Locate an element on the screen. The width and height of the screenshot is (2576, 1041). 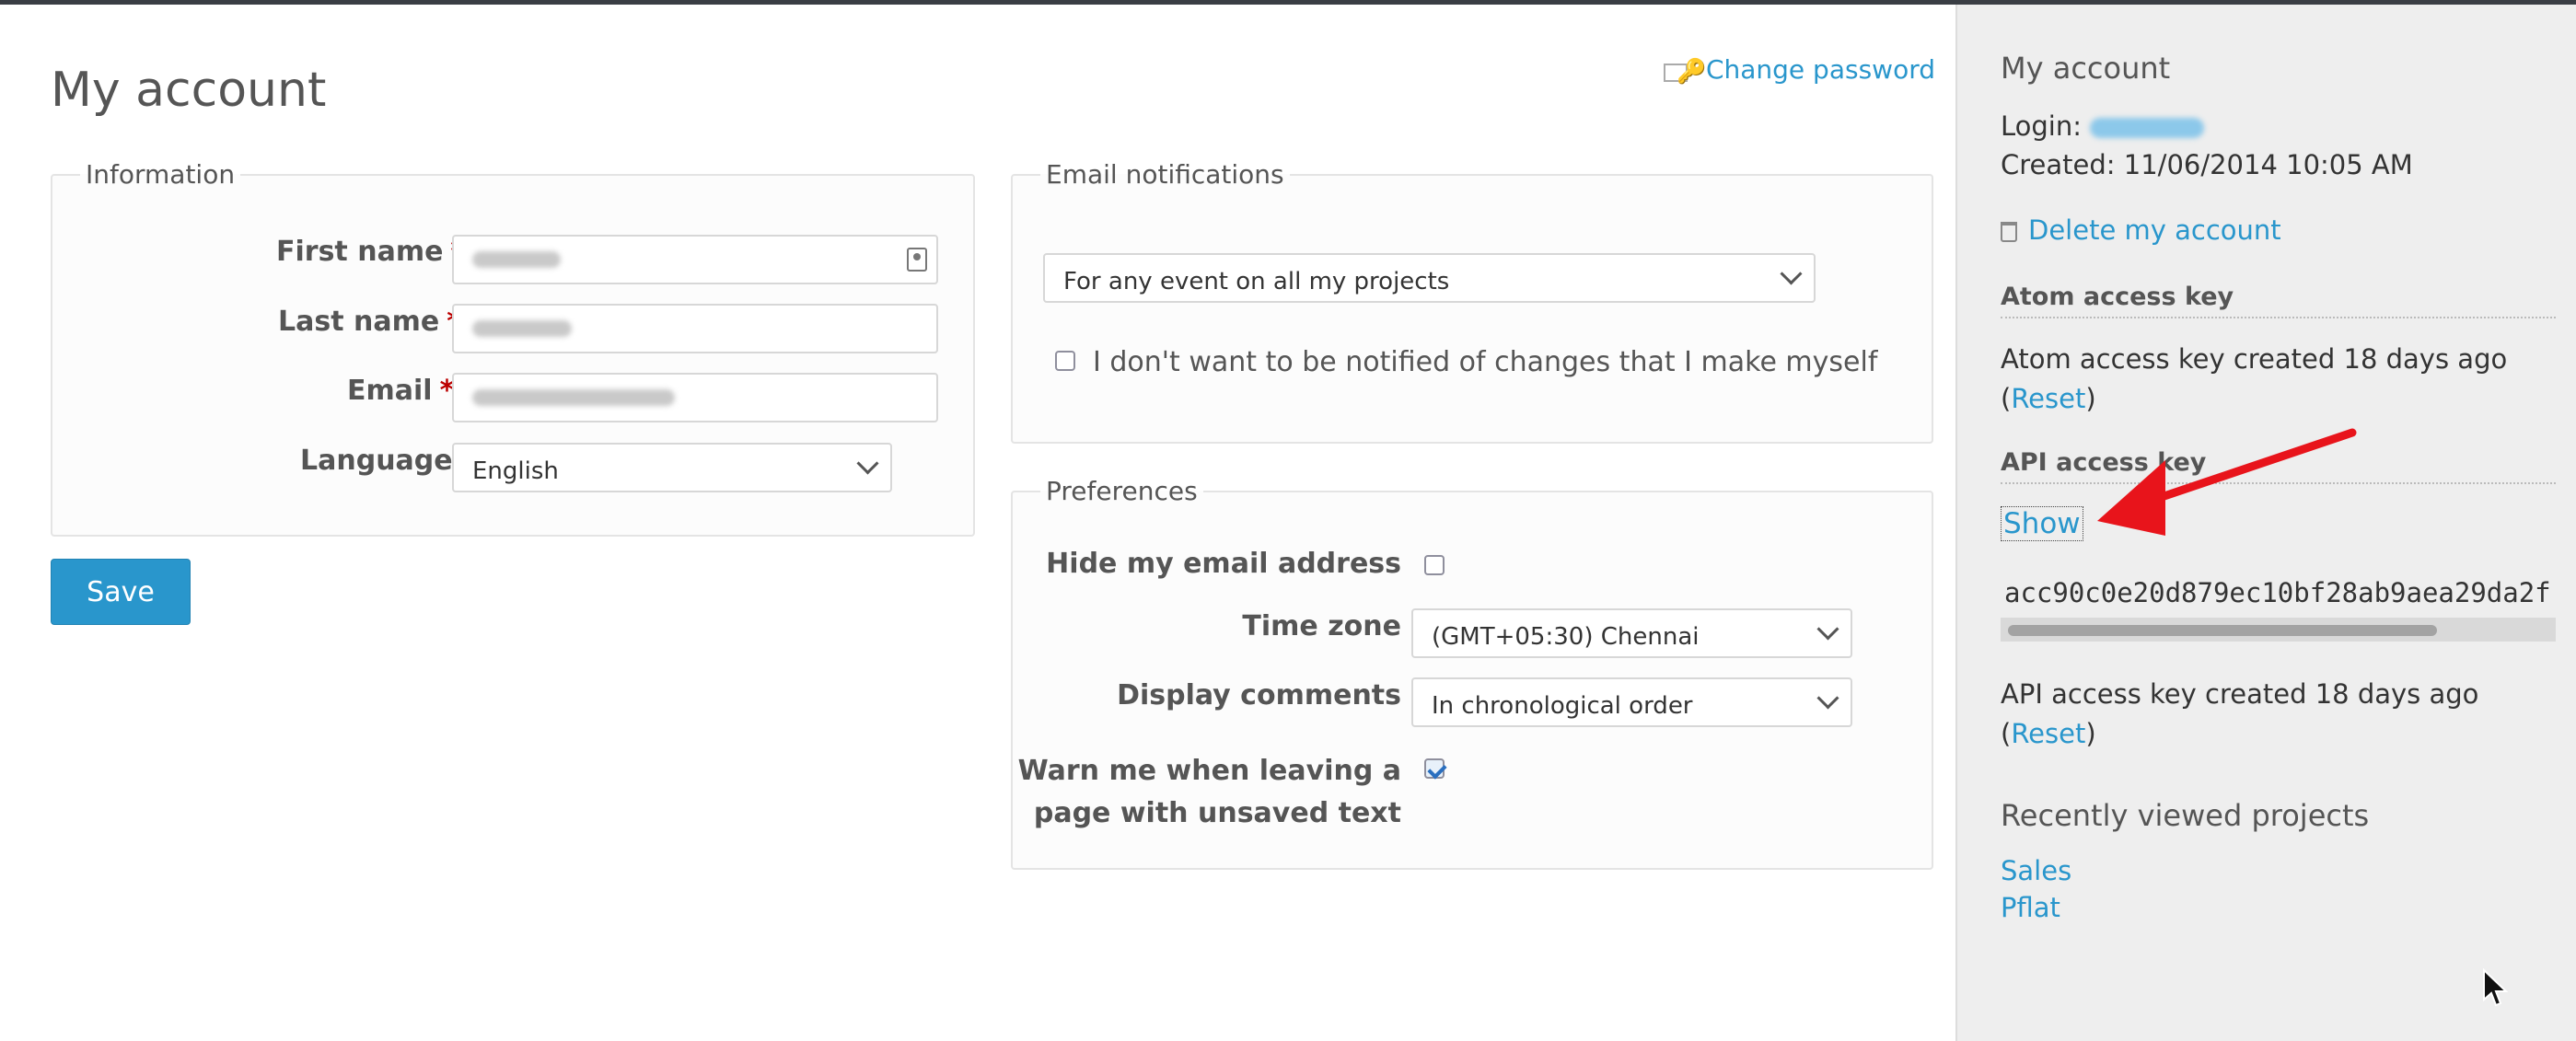
change-password-link: 🔑 Change password is located at coordinates (1799, 70).